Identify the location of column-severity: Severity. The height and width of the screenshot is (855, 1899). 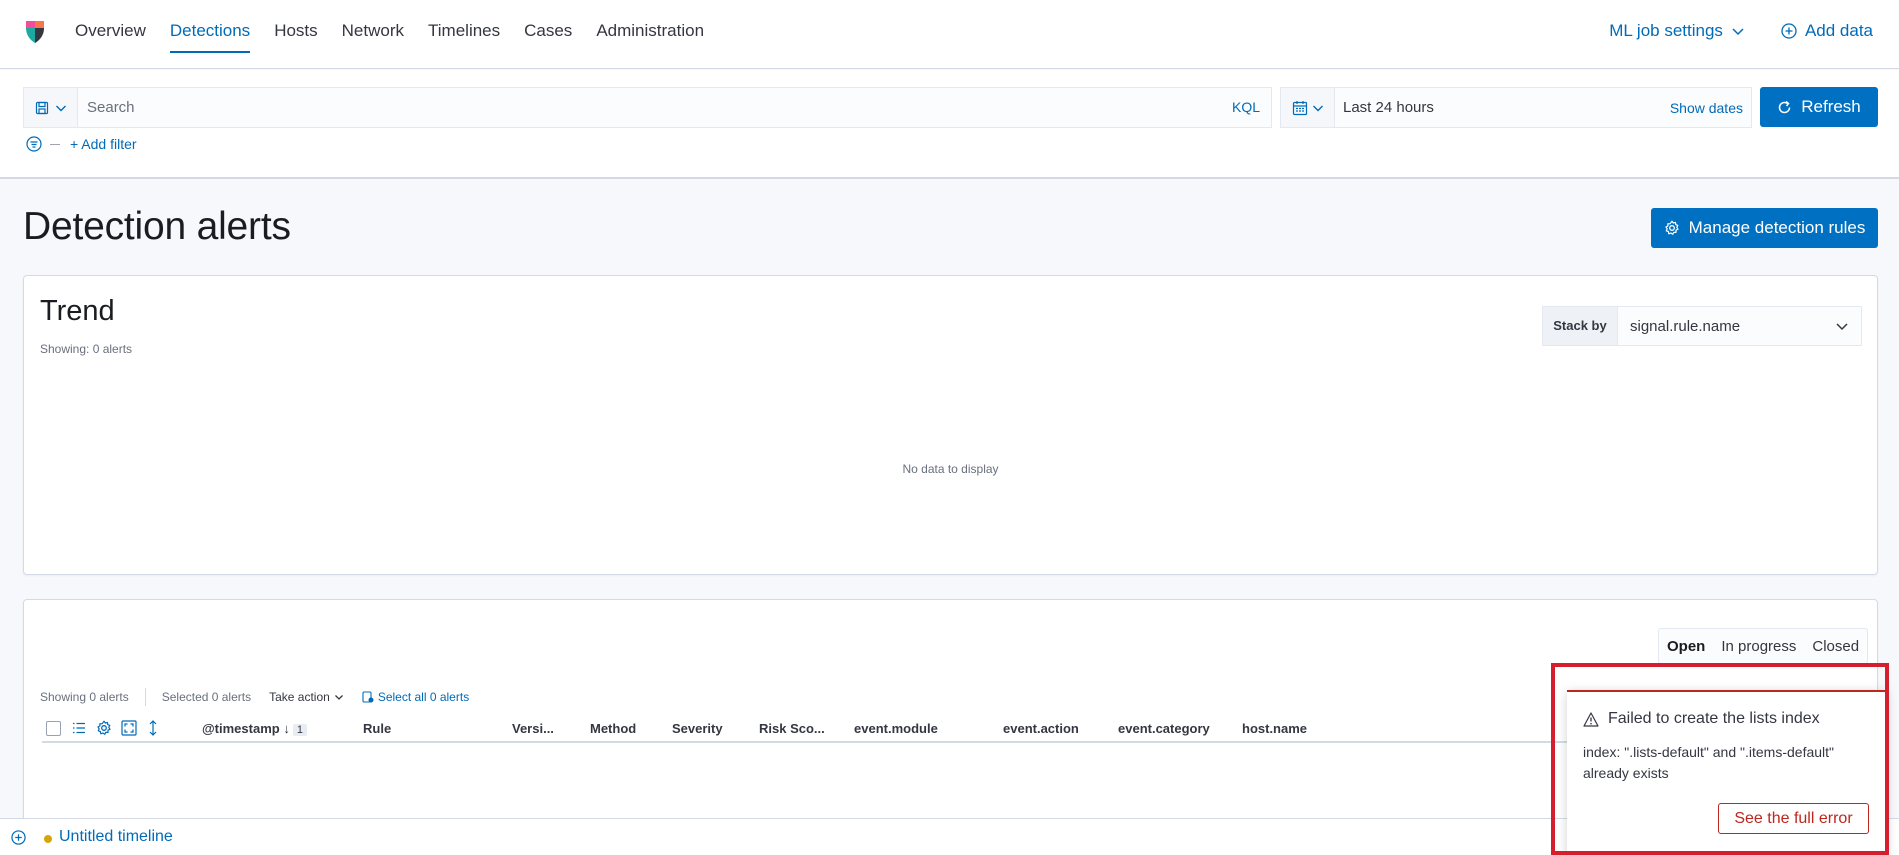
(697, 728).